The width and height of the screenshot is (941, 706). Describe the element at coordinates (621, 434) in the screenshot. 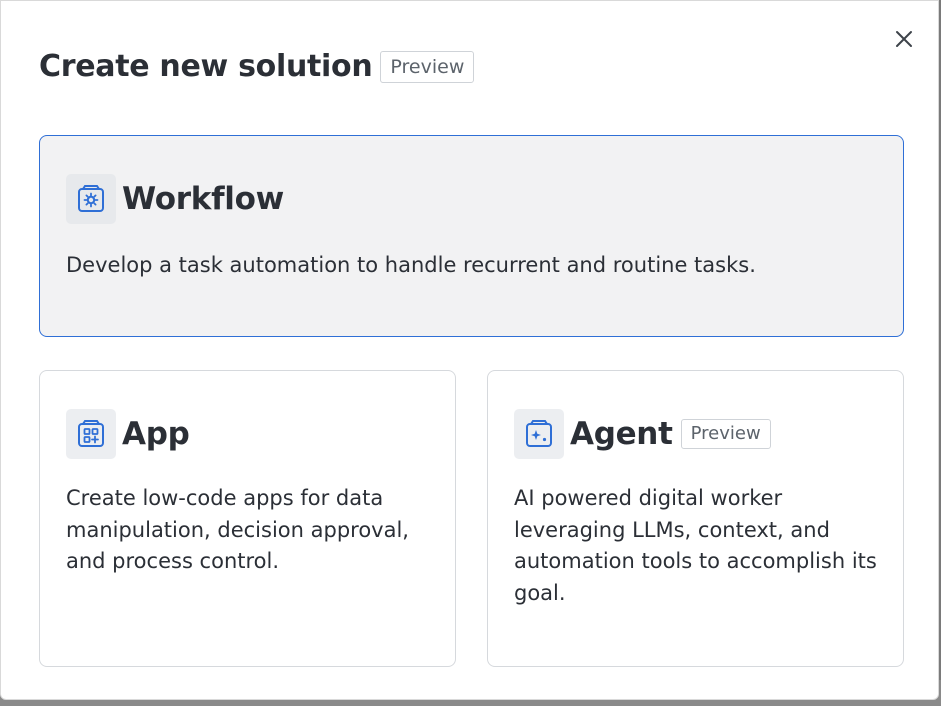

I see `agent-title: Agent` at that location.